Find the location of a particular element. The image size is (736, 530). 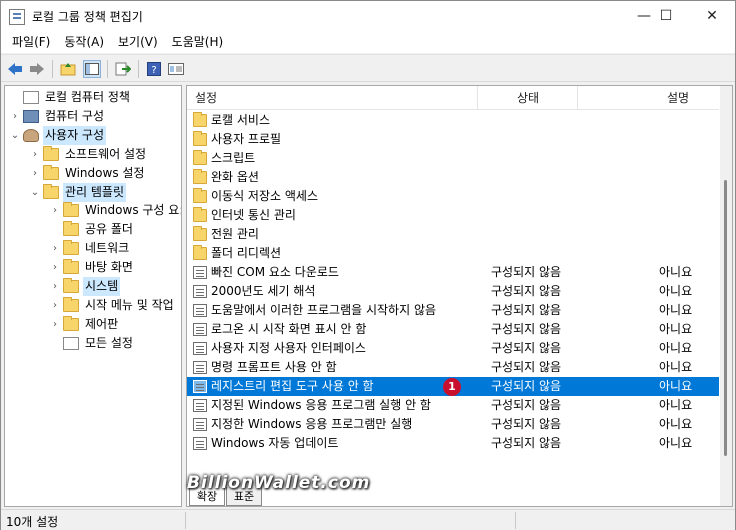

tree-item-label: 시작 메뉴 및 작업 is located at coordinates (129, 304).